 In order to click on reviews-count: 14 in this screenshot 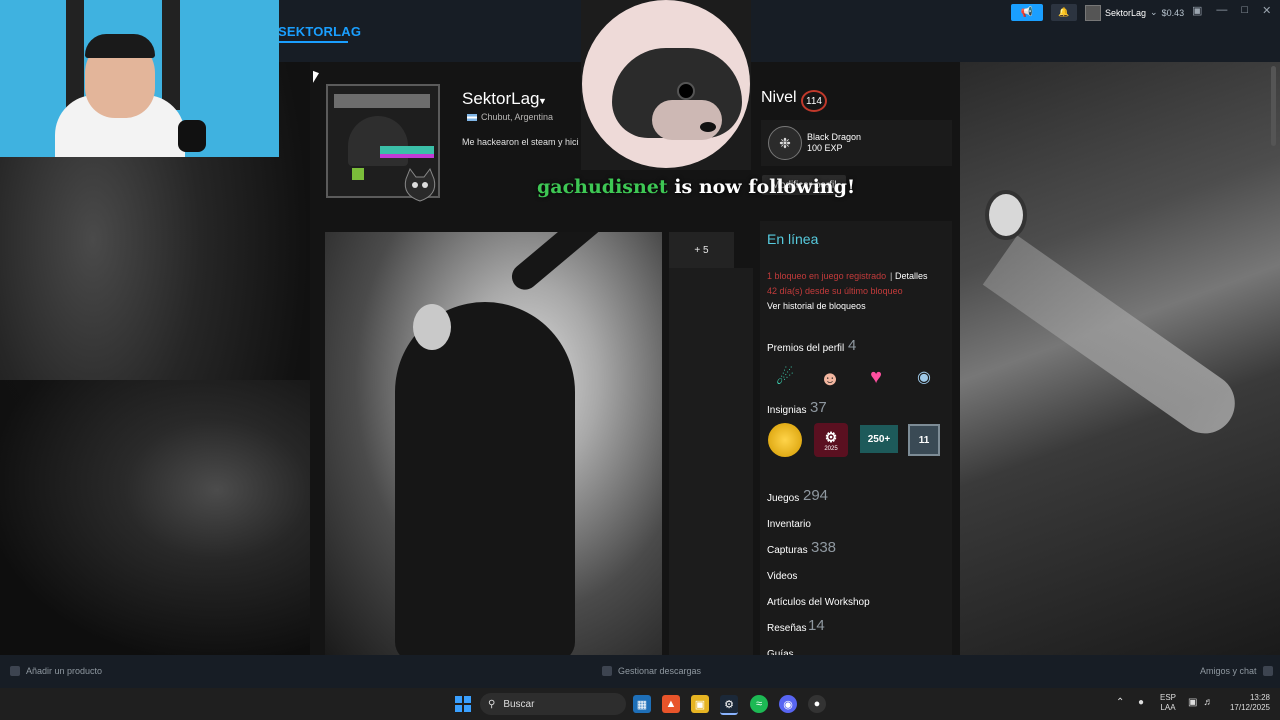, I will do `click(816, 625)`.